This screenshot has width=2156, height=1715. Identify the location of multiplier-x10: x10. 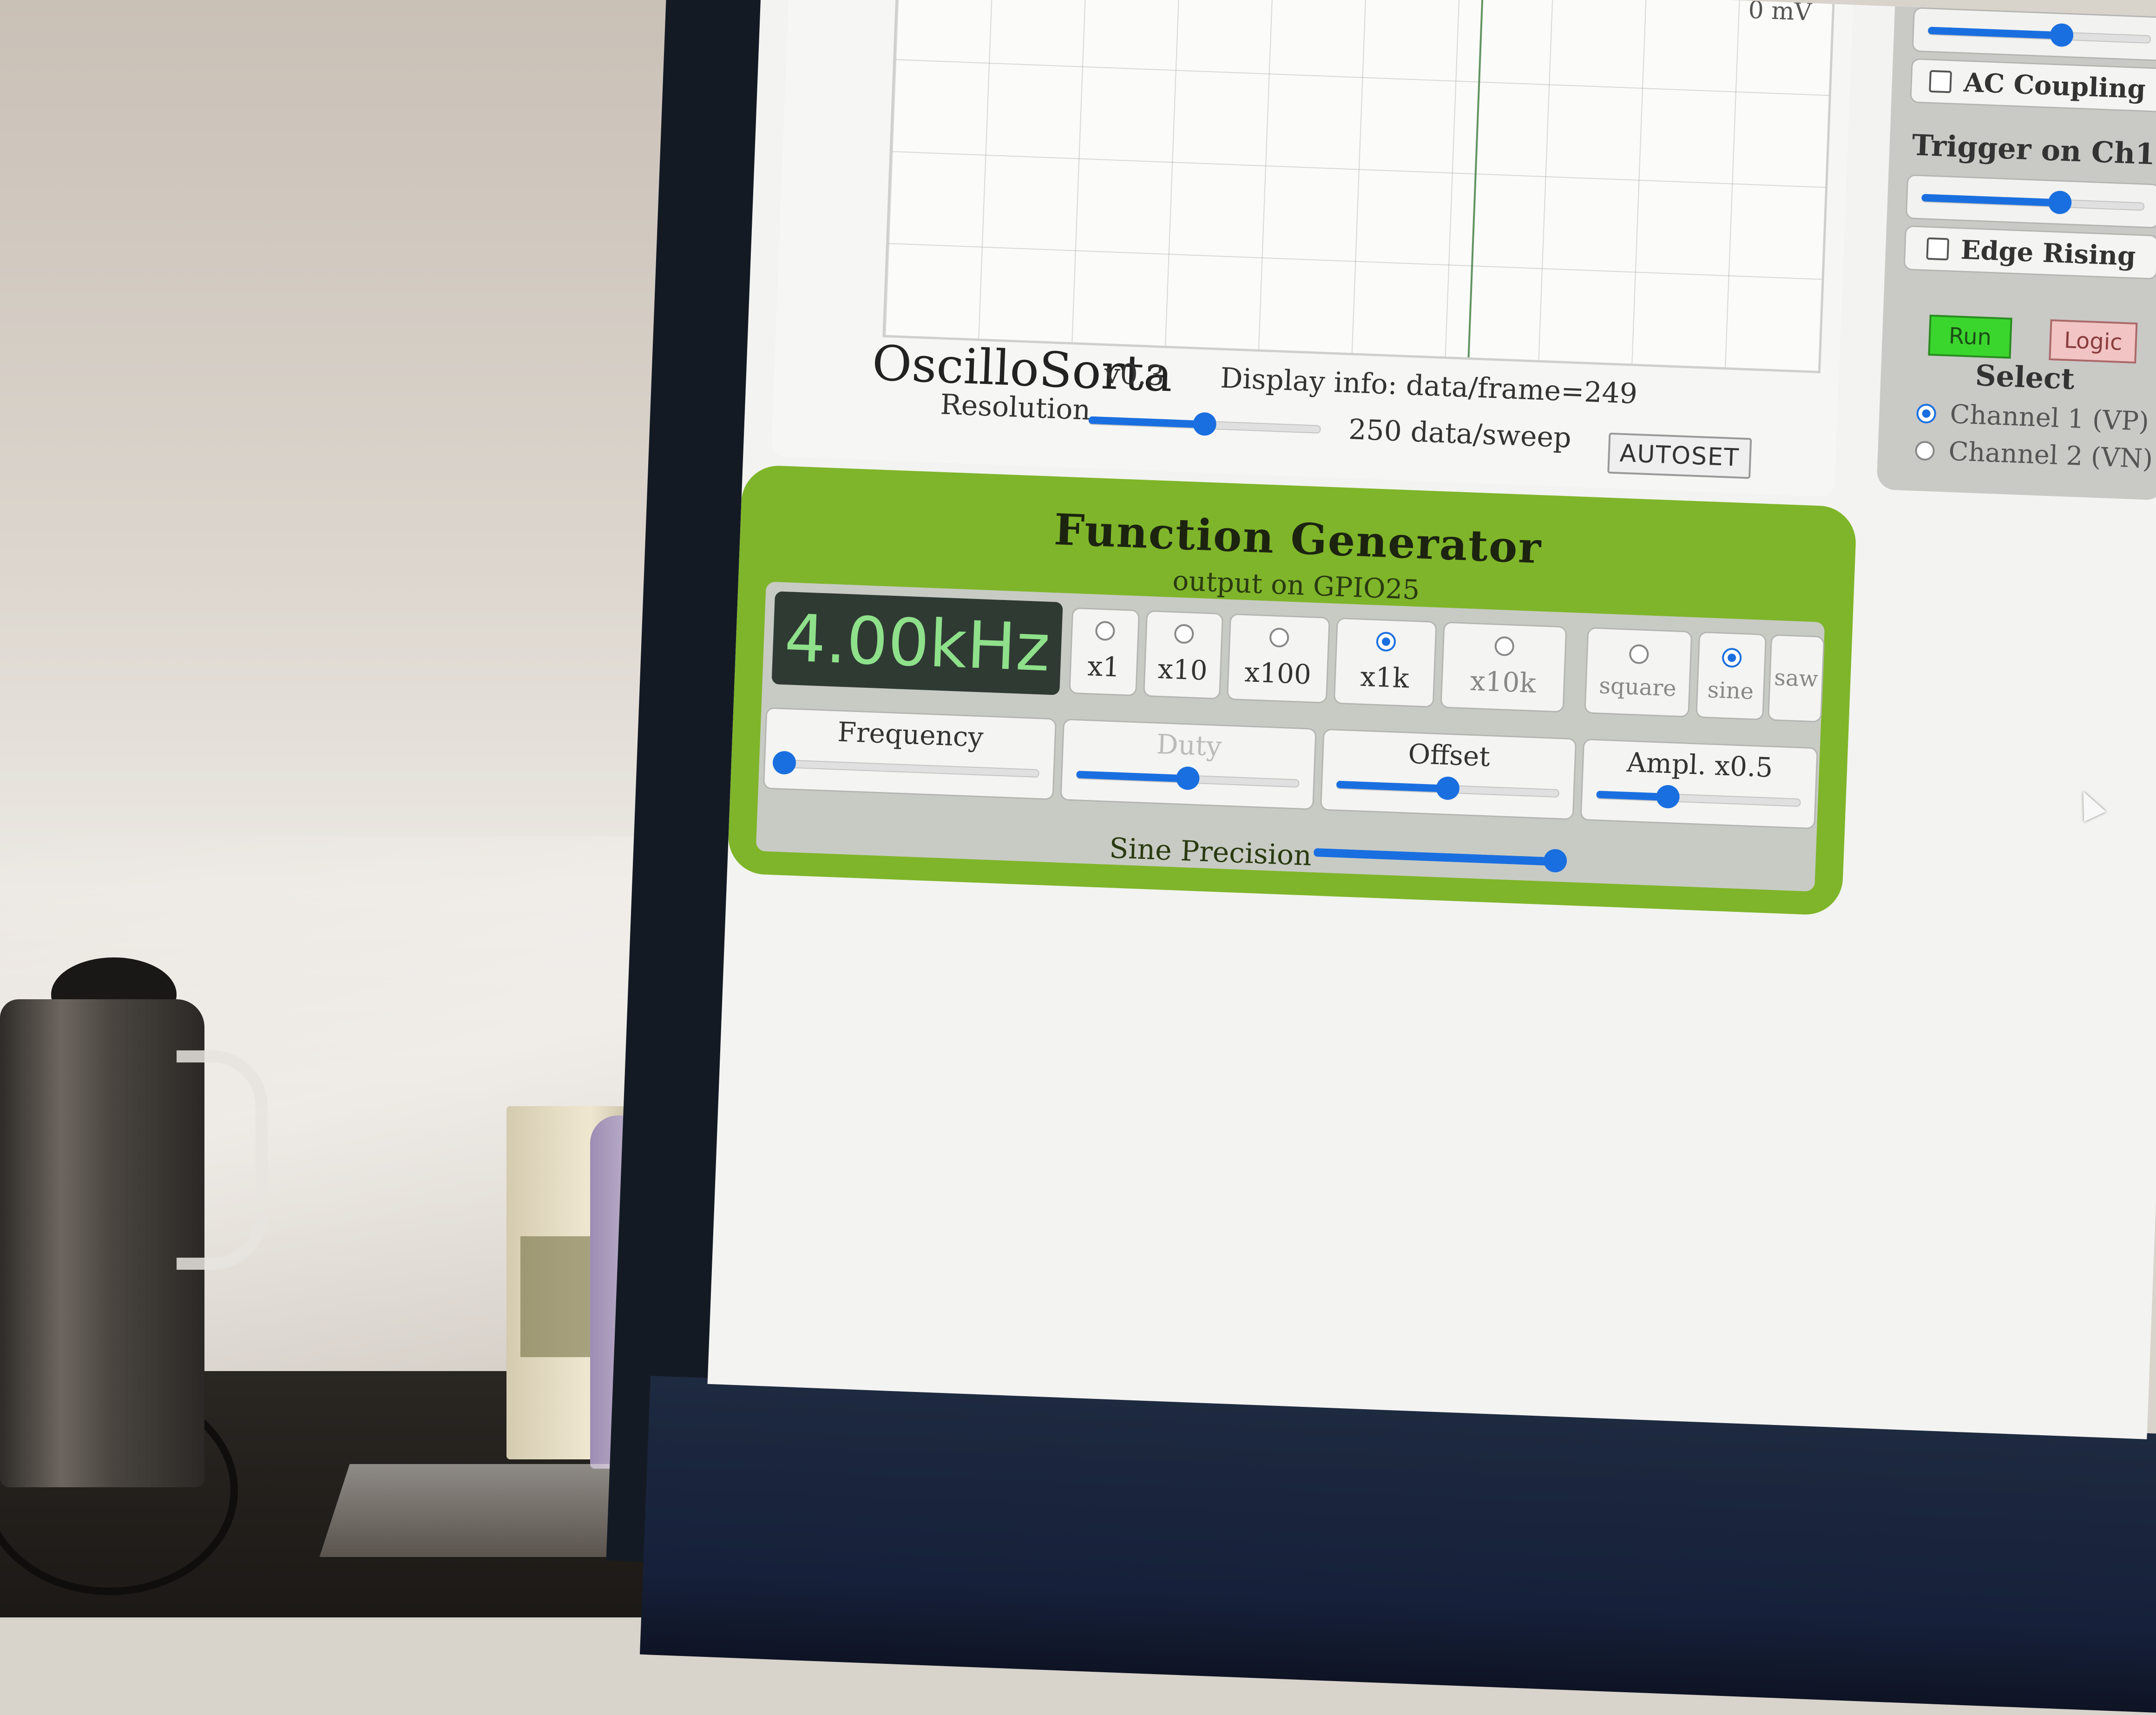
(1184, 655).